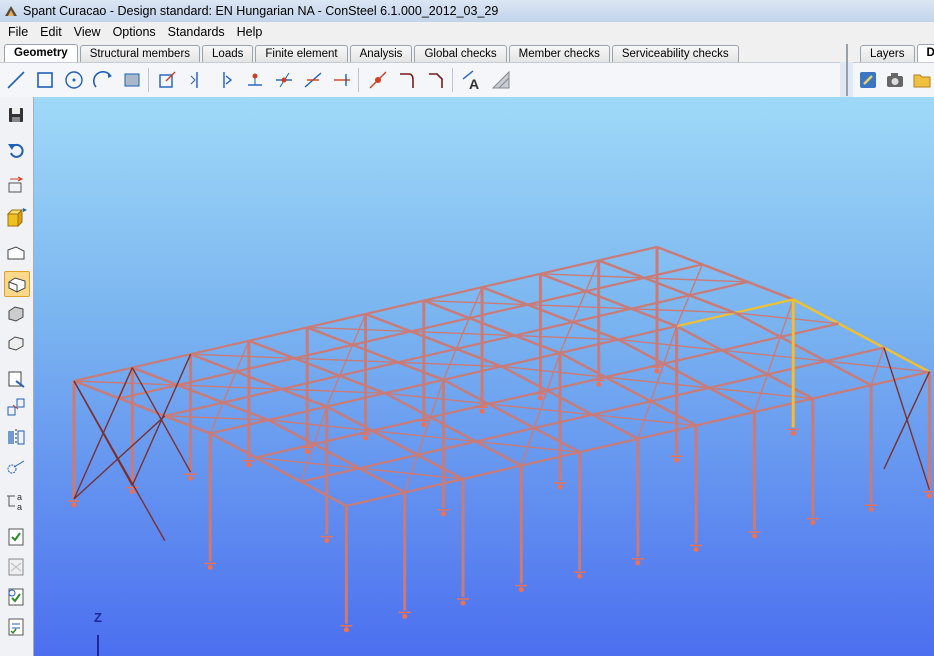 The image size is (934, 656). Describe the element at coordinates (16, 343) in the screenshot. I see `view-top-icon` at that location.